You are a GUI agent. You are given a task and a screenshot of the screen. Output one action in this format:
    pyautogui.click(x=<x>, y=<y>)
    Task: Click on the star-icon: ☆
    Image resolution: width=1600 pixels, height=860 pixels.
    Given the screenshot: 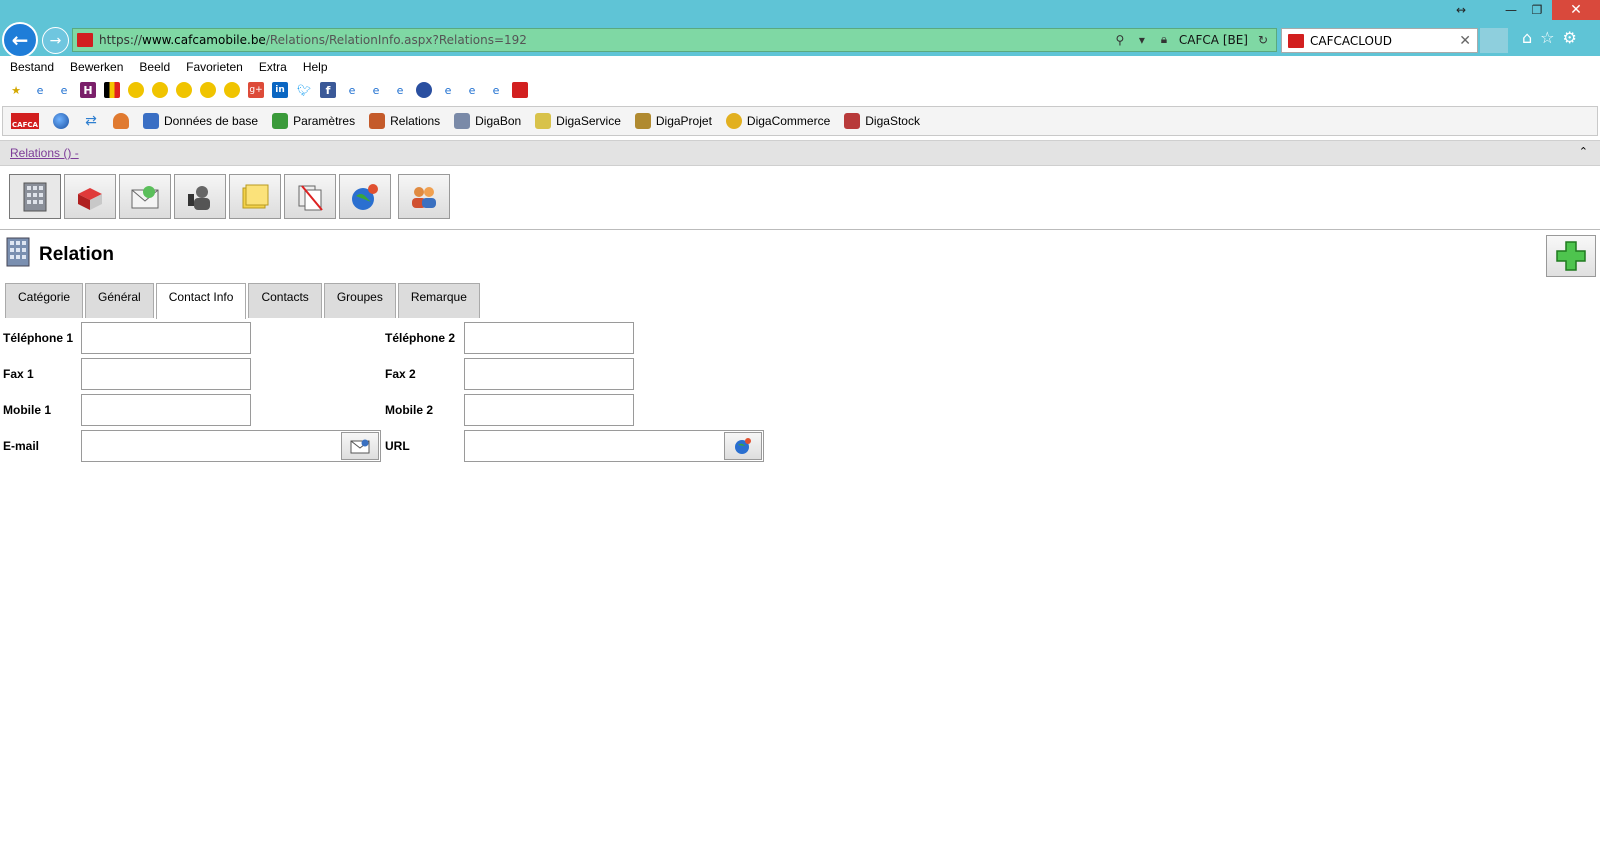 What is the action you would take?
    pyautogui.click(x=1547, y=37)
    